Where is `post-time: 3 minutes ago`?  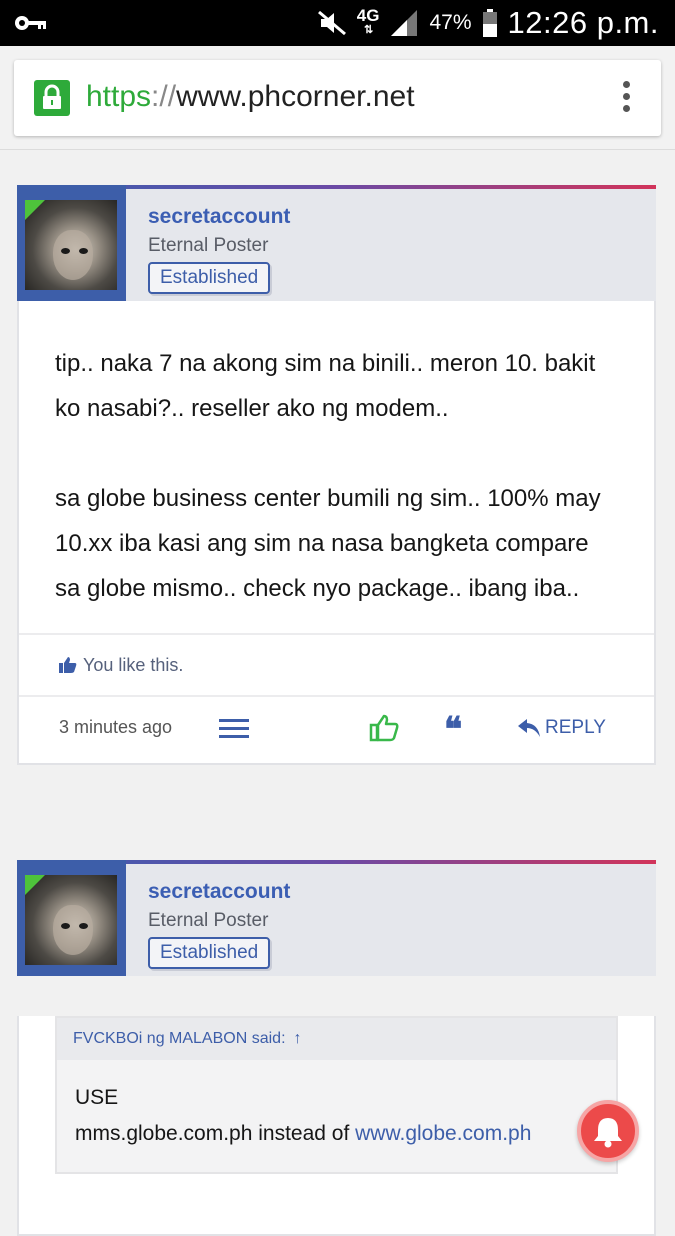 post-time: 3 minutes ago is located at coordinates (115, 727).